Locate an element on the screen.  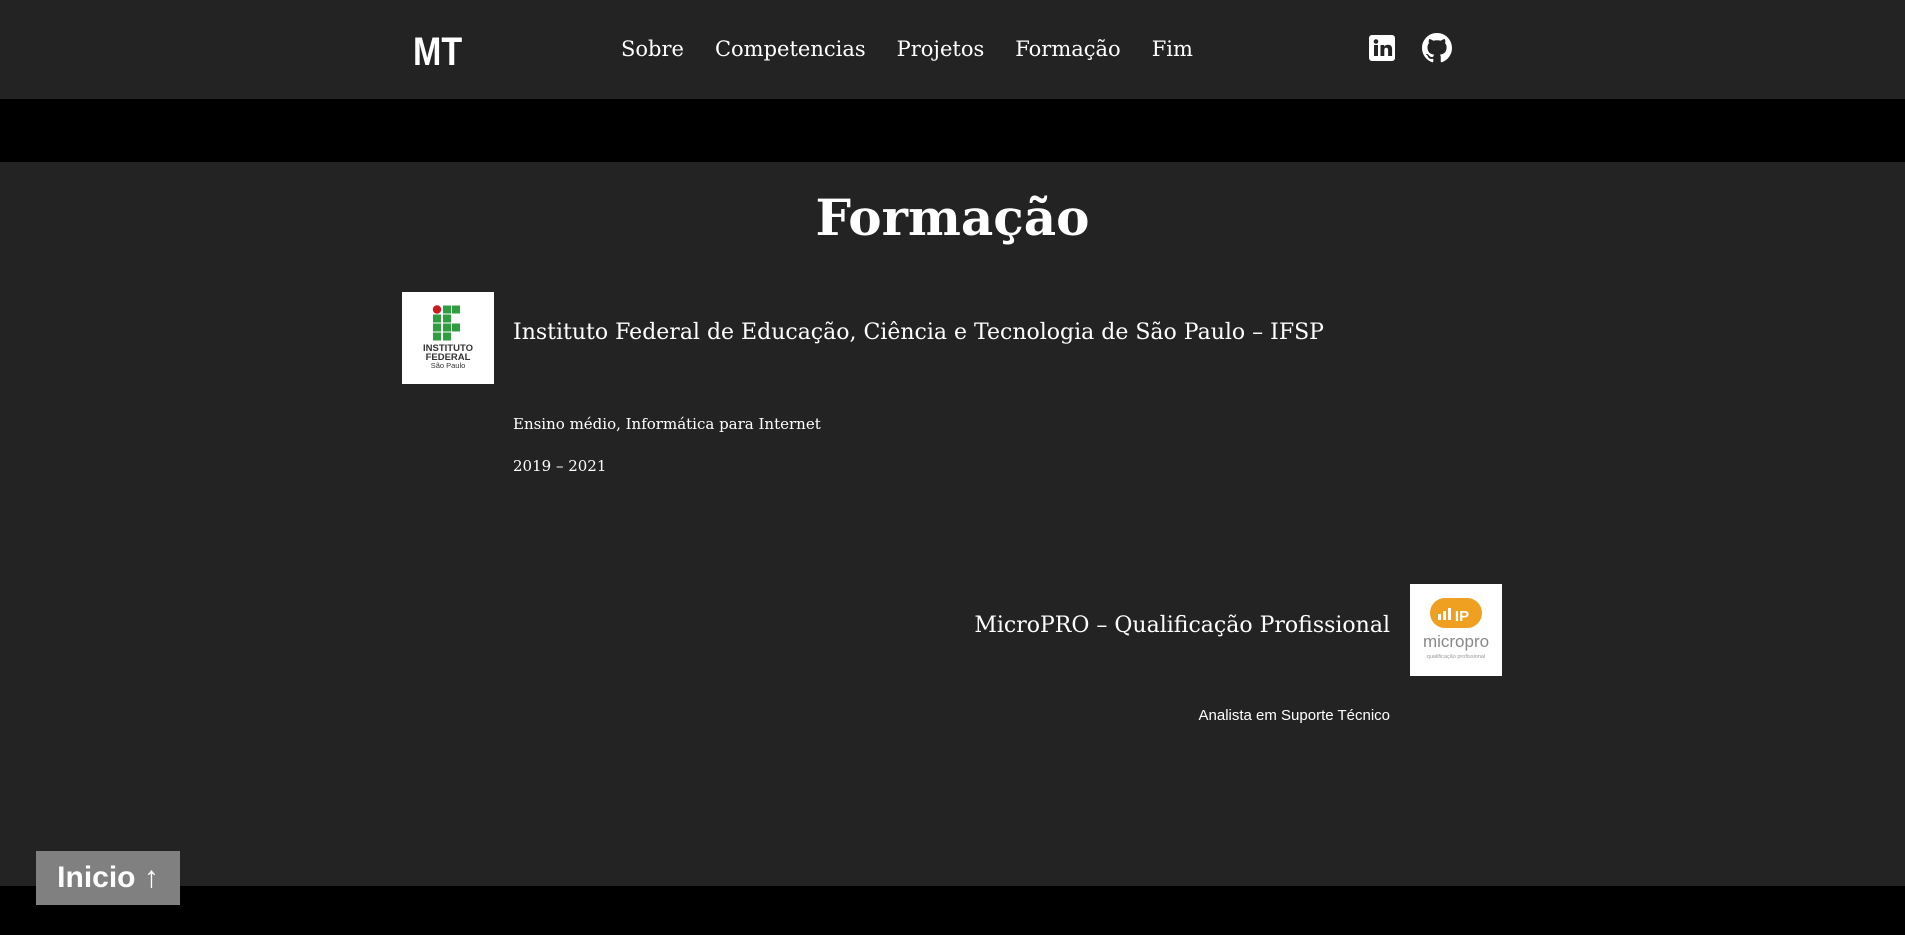
ifsp-logo: INSTITUTO FEDERAL São Paulo is located at coordinates (448, 338).